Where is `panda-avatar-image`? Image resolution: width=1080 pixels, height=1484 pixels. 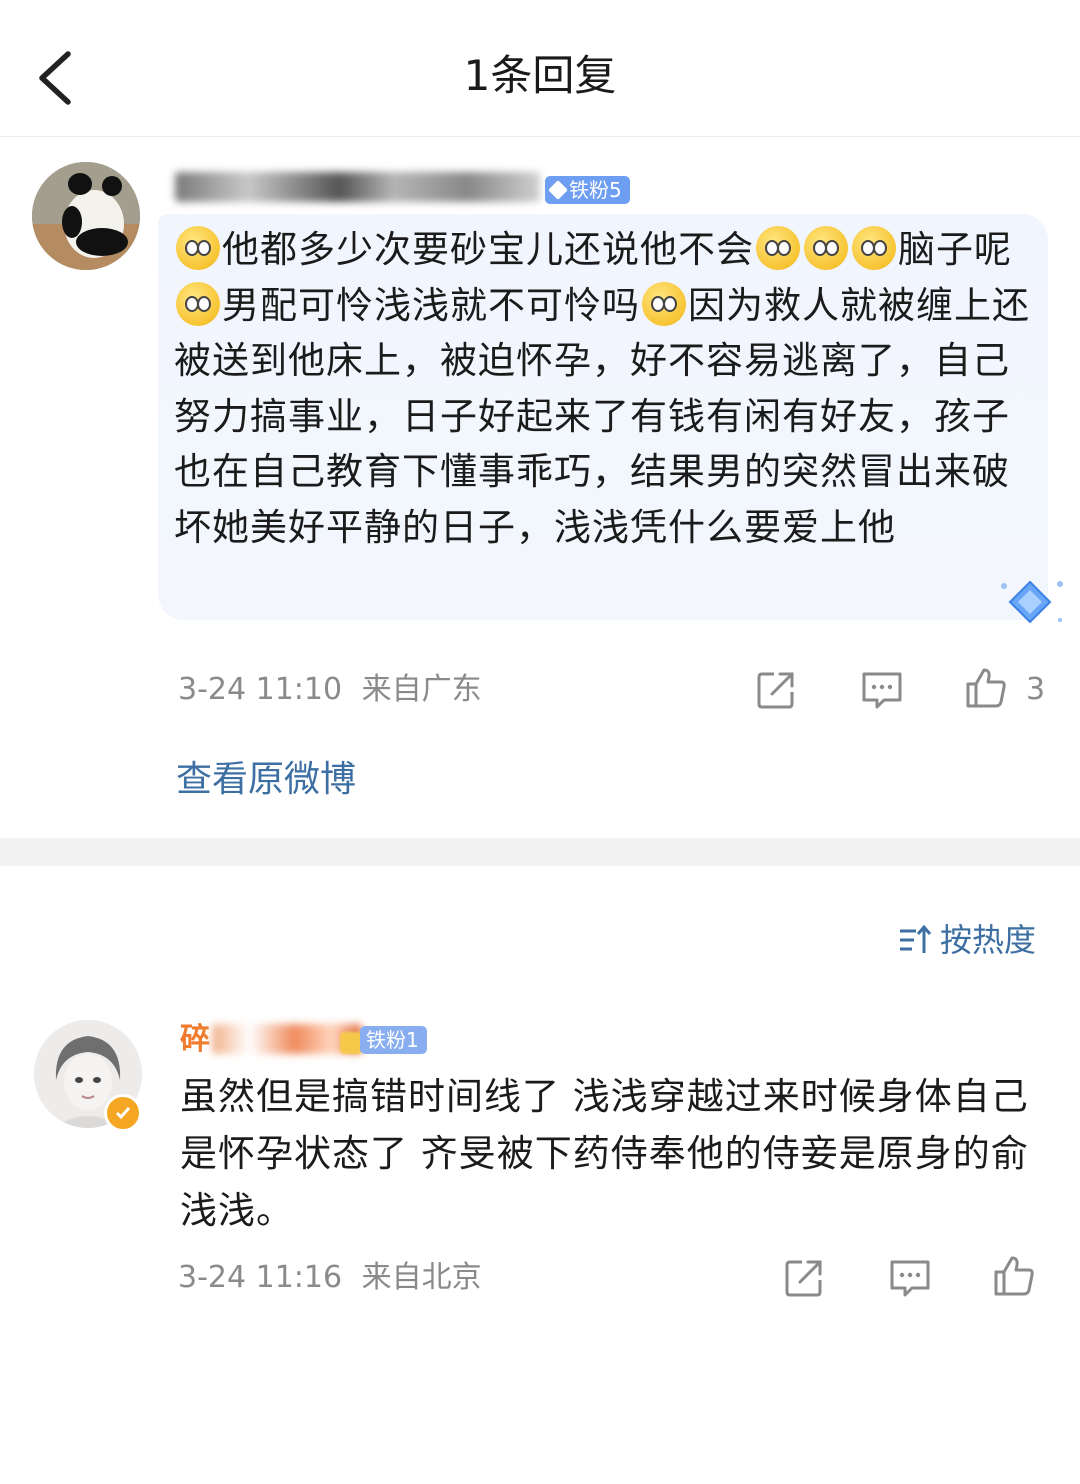 panda-avatar-image is located at coordinates (86, 216).